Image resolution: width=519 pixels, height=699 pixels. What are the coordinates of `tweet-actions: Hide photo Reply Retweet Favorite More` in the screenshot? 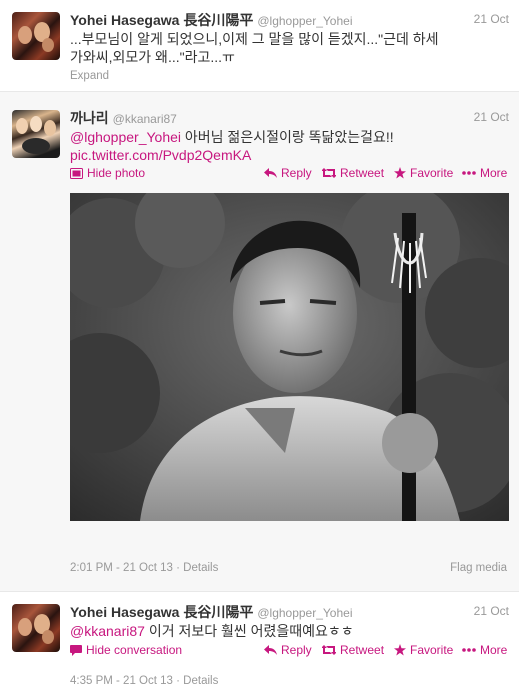 It's located at (289, 174).